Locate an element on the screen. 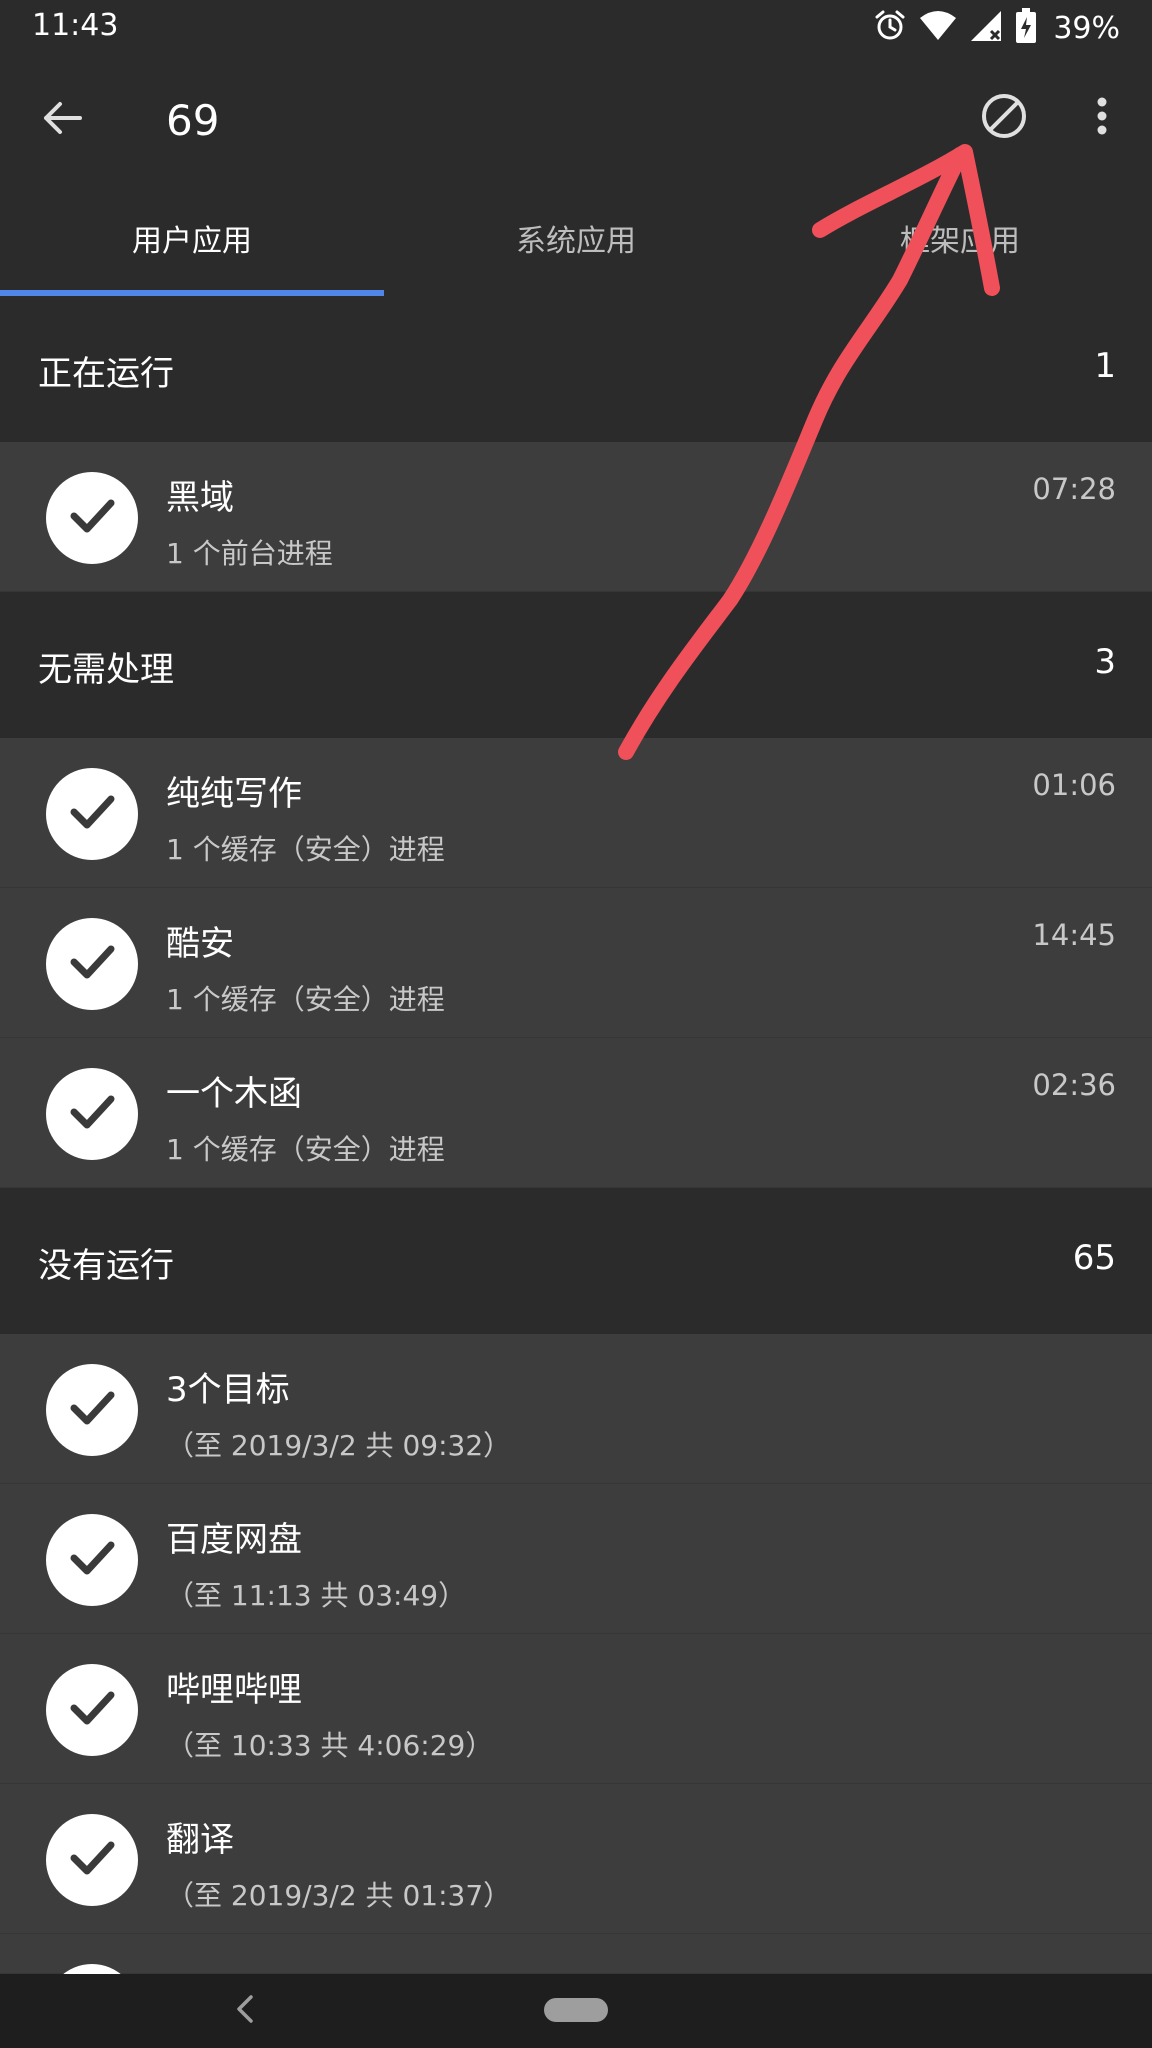 The height and width of the screenshot is (2048, 1152). app-last-run-info: （至 11:13 共 03:49） is located at coordinates (316, 1595).